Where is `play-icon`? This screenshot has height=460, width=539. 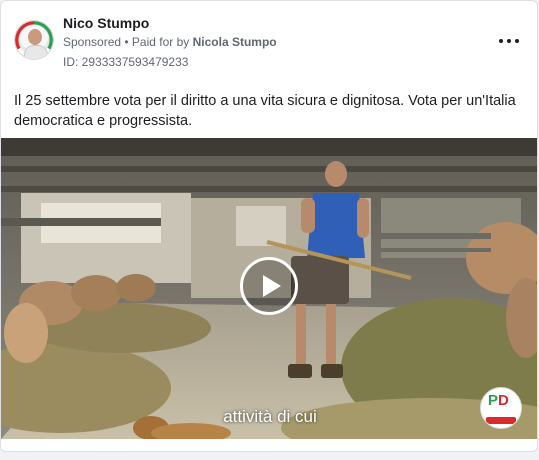
play-icon is located at coordinates (269, 286).